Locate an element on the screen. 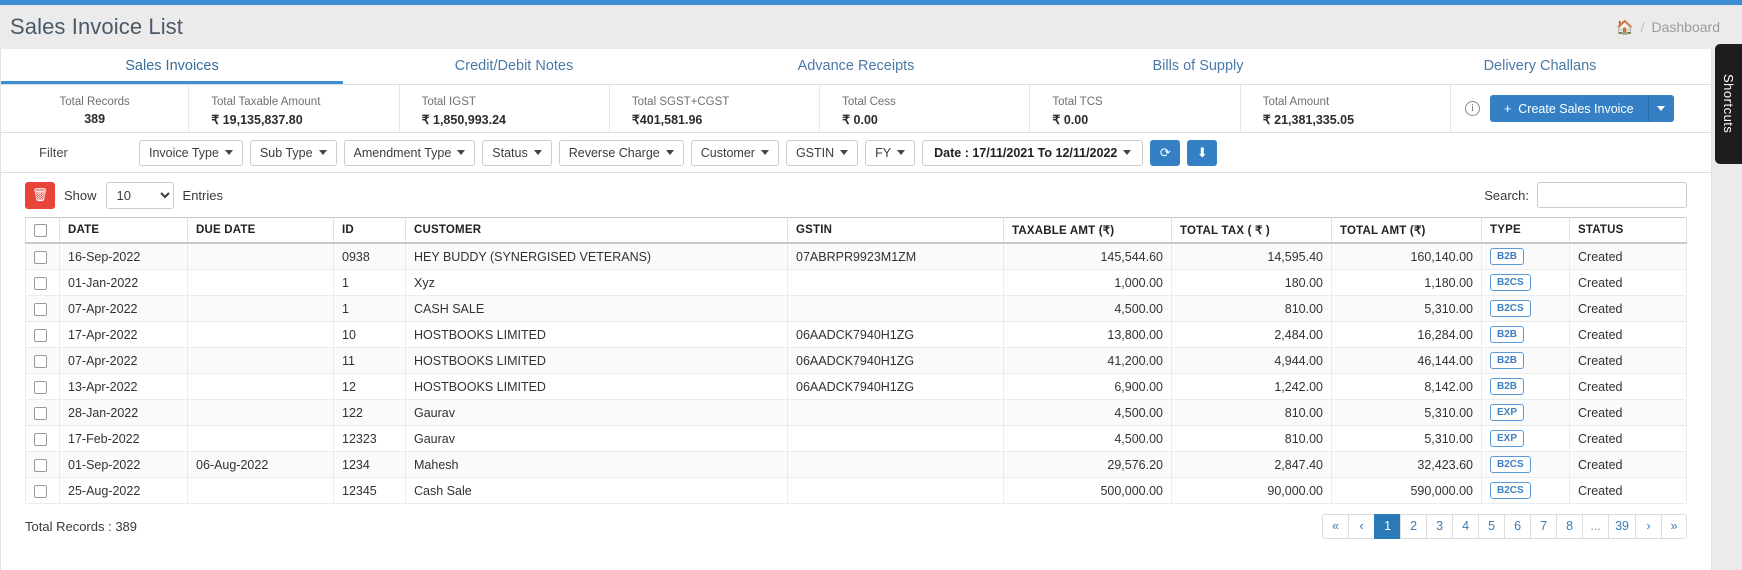  summary-total-records: Total Records 389 is located at coordinates (95, 108).